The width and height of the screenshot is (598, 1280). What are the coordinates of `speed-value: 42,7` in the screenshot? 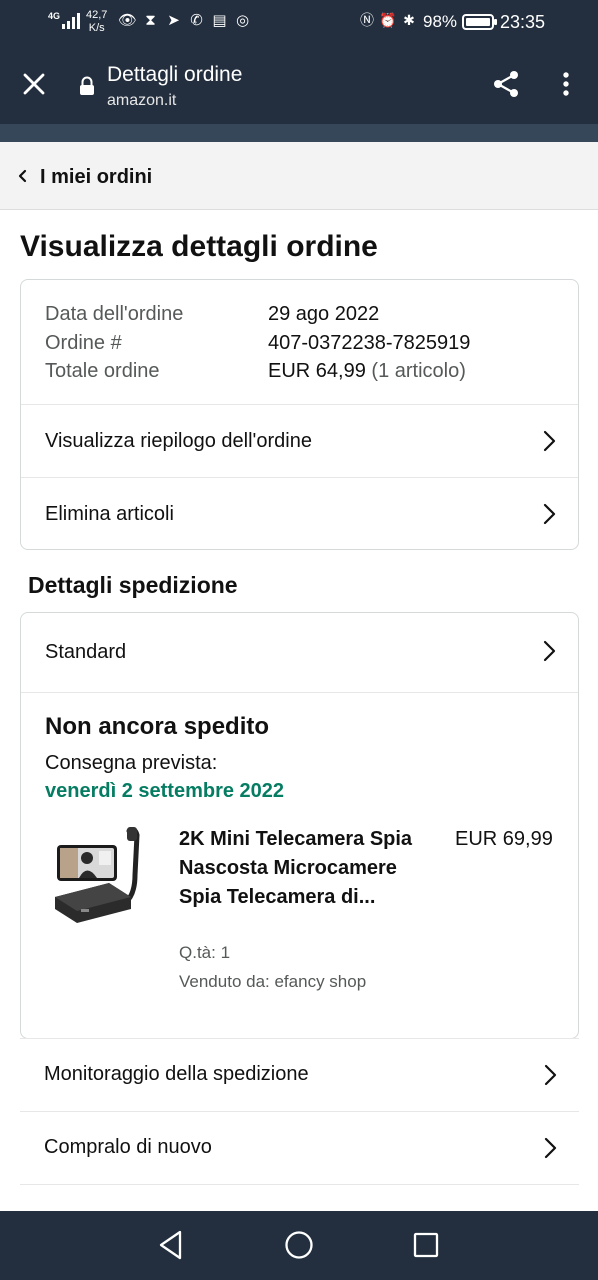 It's located at (97, 15).